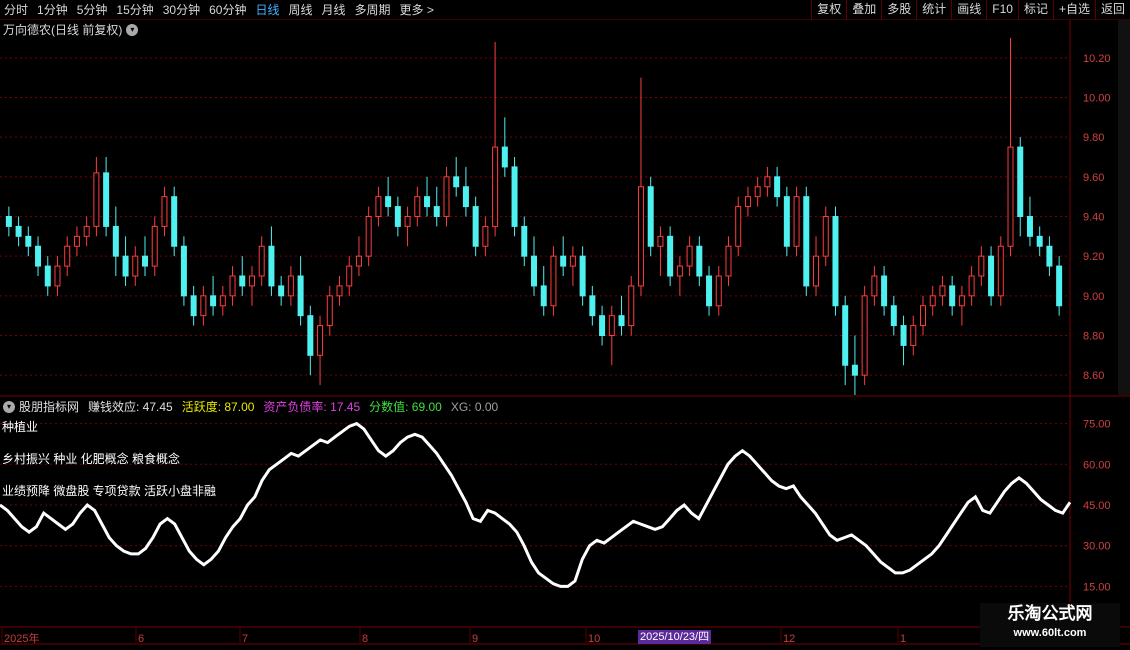 This screenshot has width=1130, height=650. What do you see at coordinates (300, 10) in the screenshot?
I see `period-tab: 周线` at bounding box center [300, 10].